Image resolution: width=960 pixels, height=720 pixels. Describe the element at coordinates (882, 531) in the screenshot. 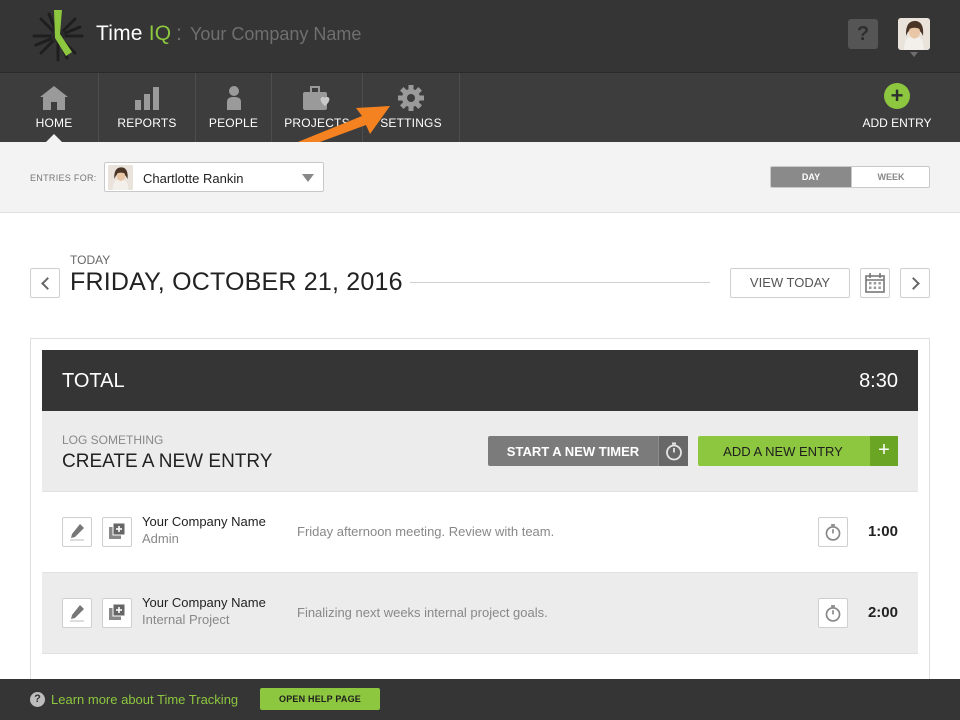

I see `entry-duration: 1:00` at that location.